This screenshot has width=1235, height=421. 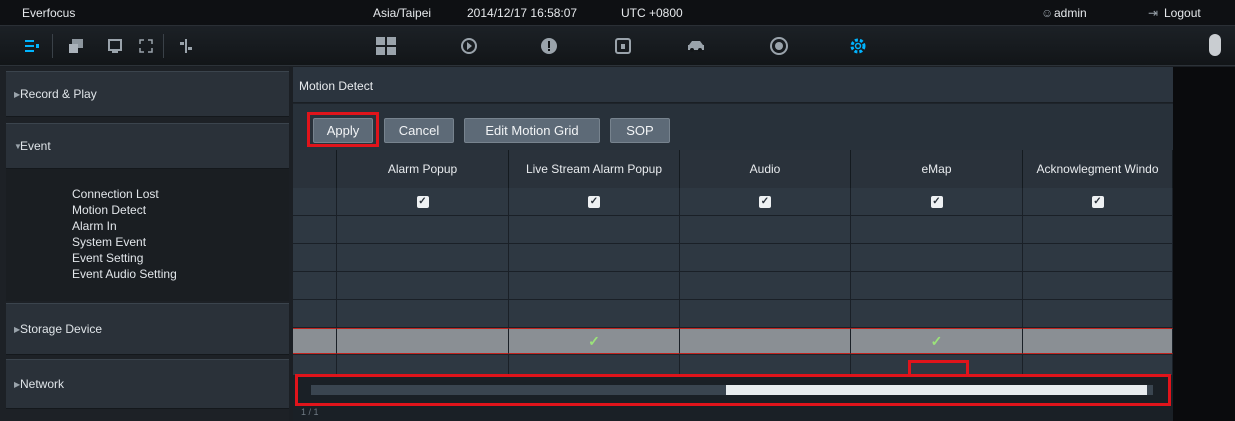 What do you see at coordinates (147, 146) in the screenshot?
I see `sidebar-item-event: ▼ Event` at bounding box center [147, 146].